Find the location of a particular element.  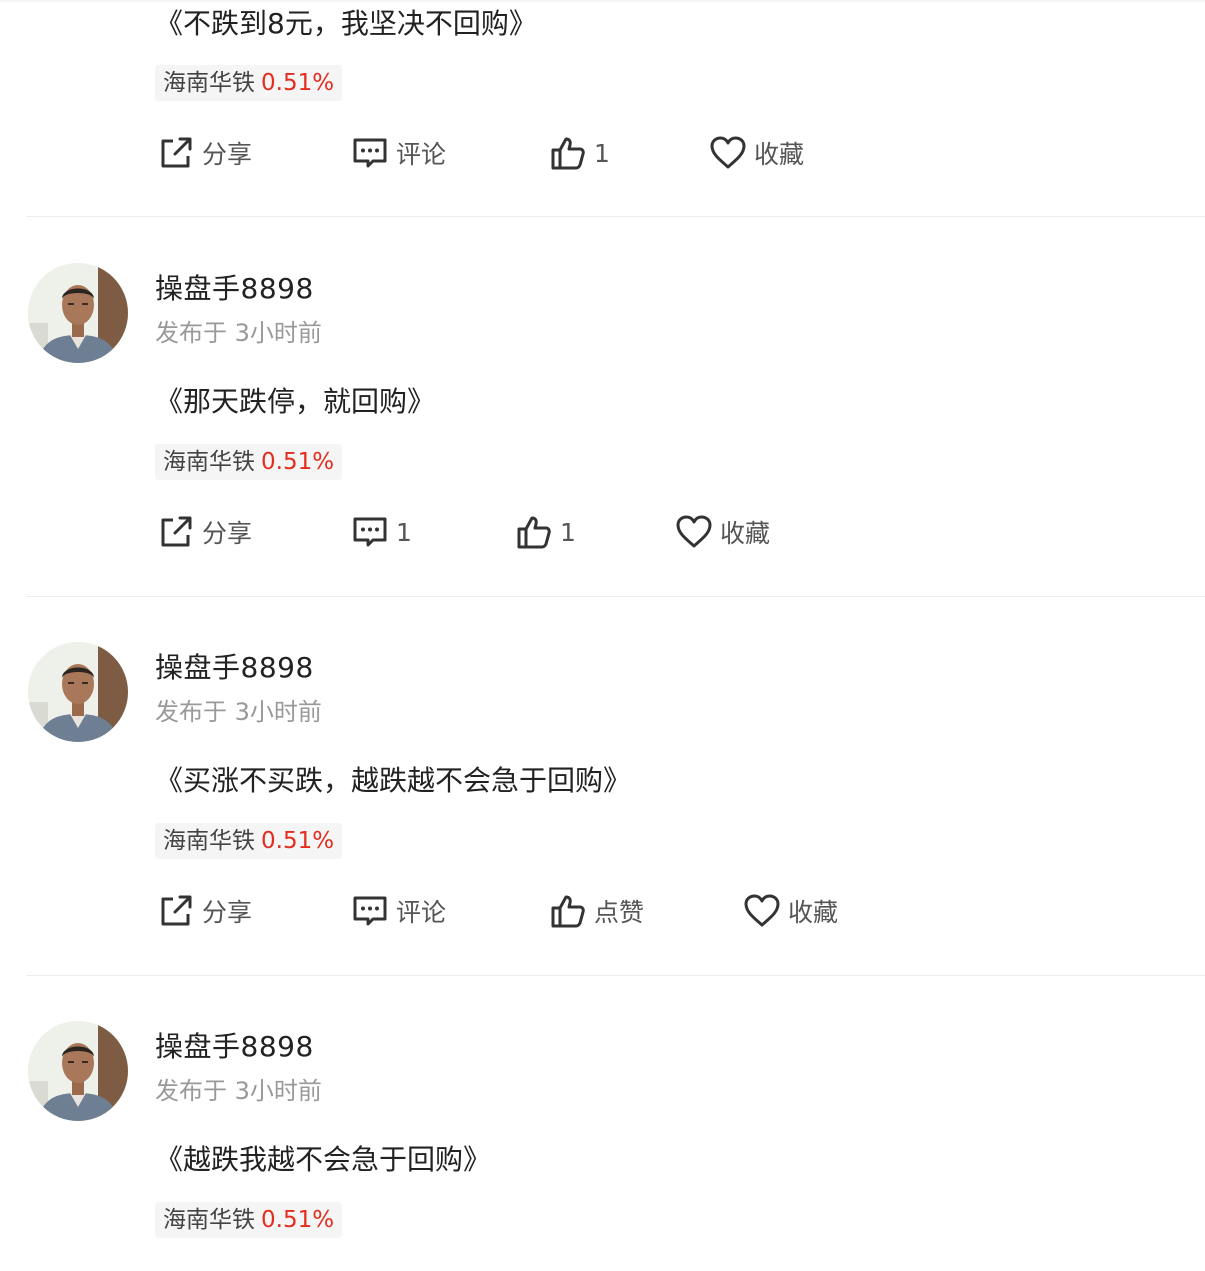

post-actions: 分享 评论 点赞 收藏 is located at coordinates (608, 911).